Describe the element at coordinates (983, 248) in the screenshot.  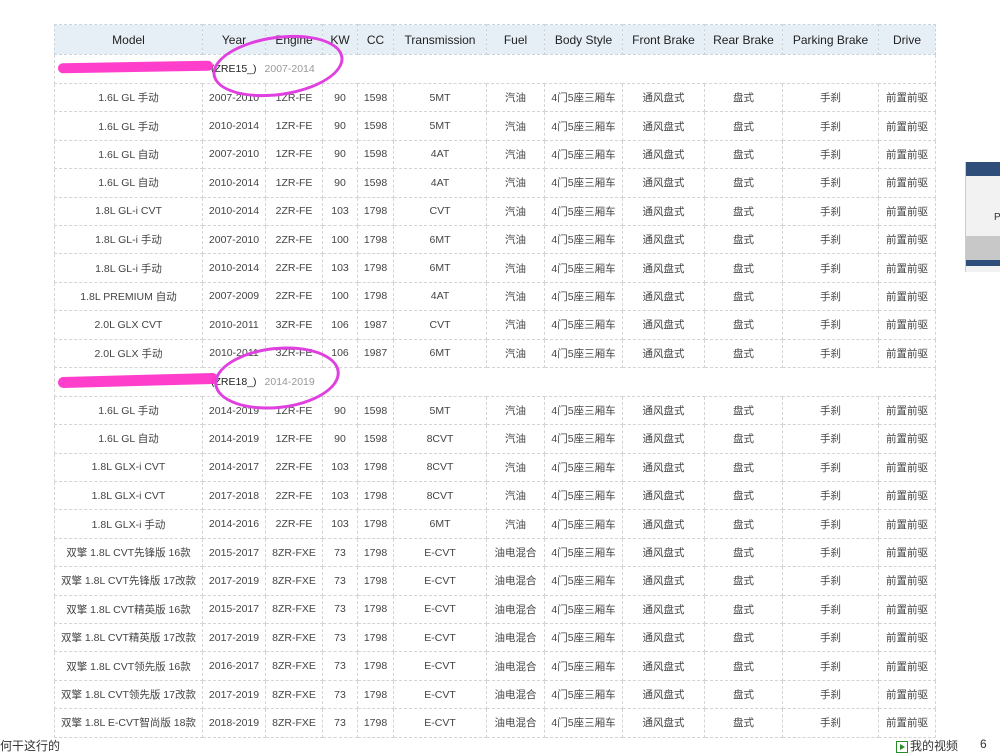
I see `side-window-button` at that location.